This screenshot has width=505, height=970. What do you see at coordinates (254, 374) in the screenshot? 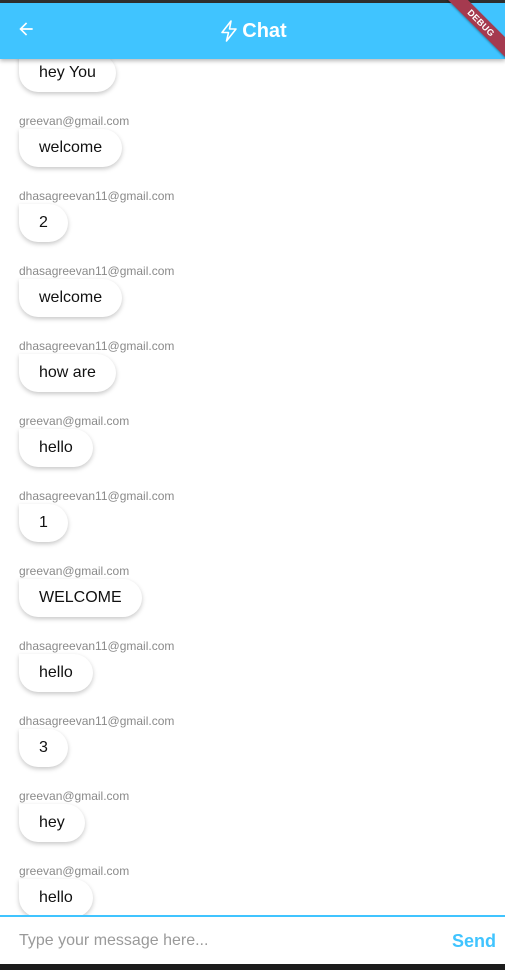
I see `message-item: dhasagreevan11@gmail.com how are` at bounding box center [254, 374].